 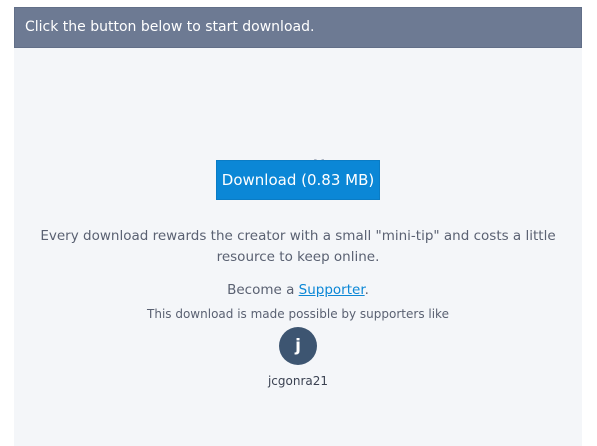 What do you see at coordinates (298, 180) in the screenshot?
I see `download-button: Download (0.83 MB)` at bounding box center [298, 180].